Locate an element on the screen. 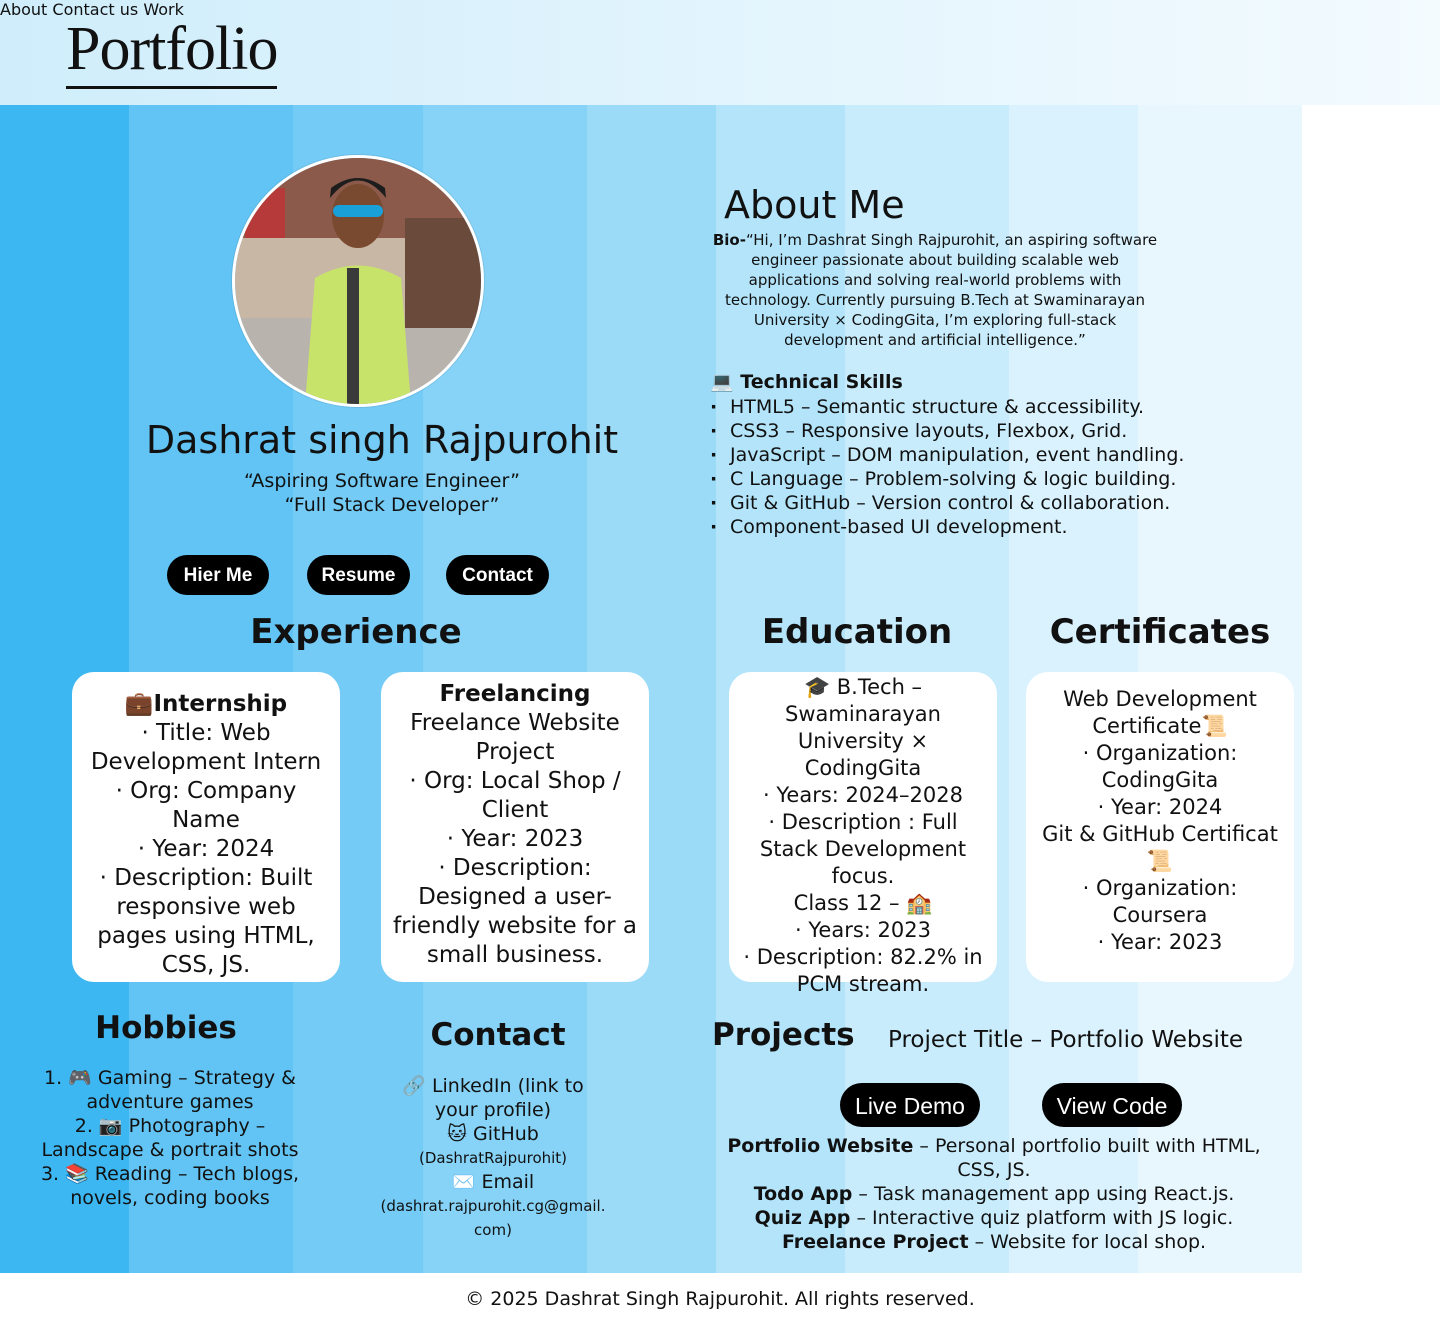 The height and width of the screenshot is (1324, 1440). card-line: · Years: 2023 is located at coordinates (863, 930).